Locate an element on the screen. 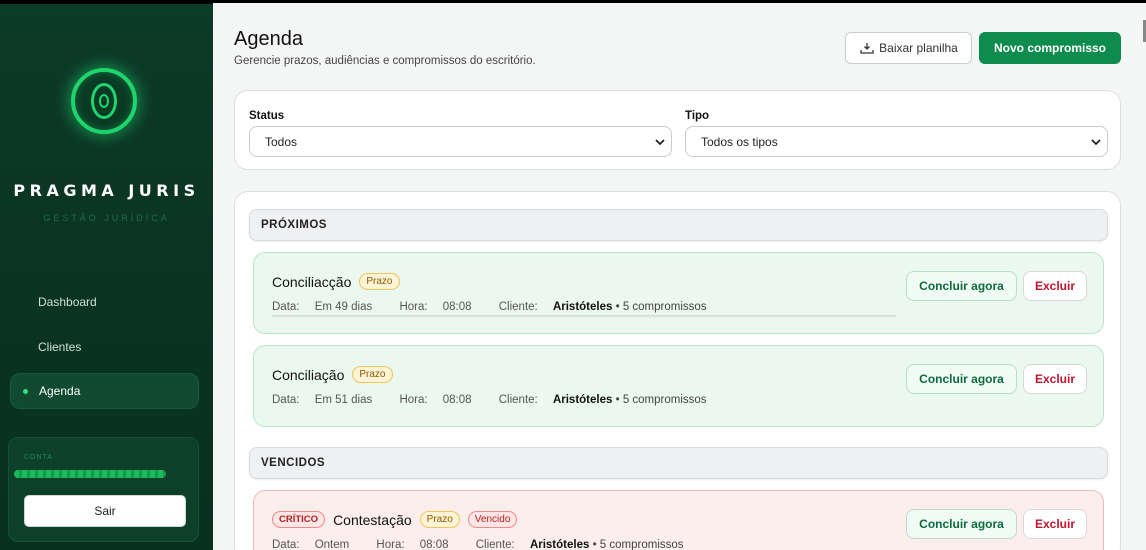 This screenshot has height=550, width=1146. type-select-value: Todos os tipos is located at coordinates (739, 141).